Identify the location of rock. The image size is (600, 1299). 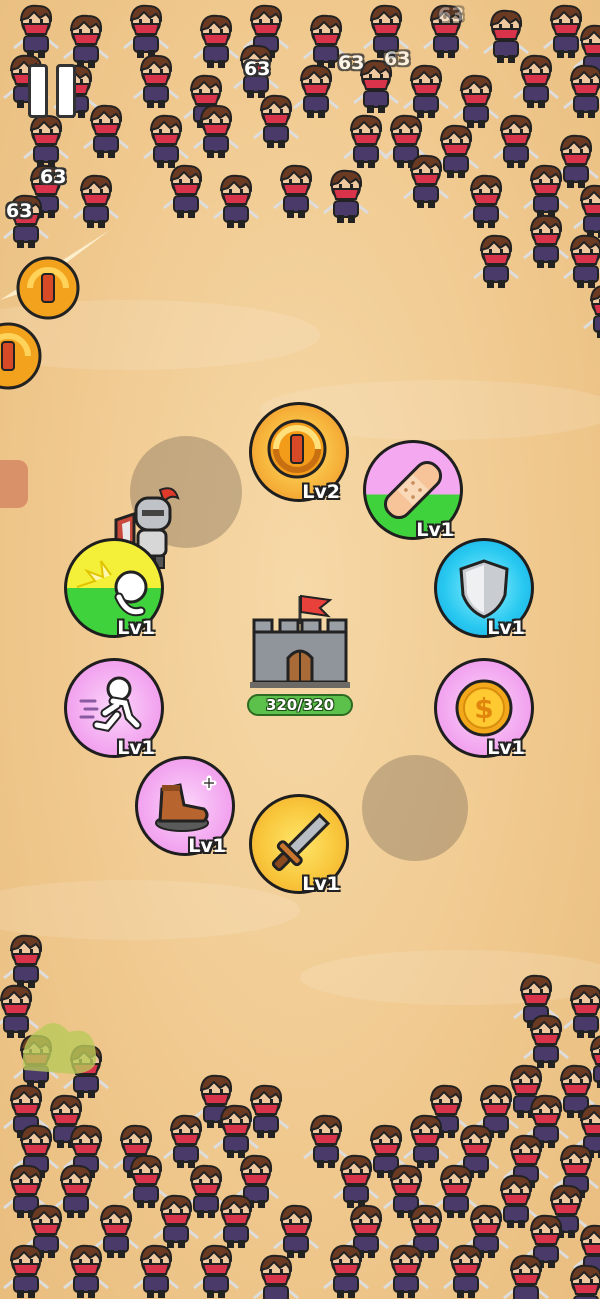
(14, 484).